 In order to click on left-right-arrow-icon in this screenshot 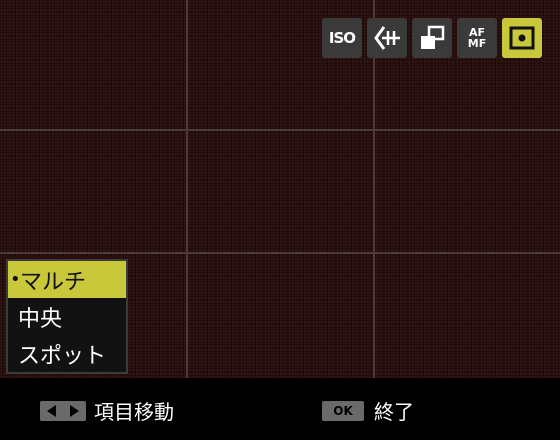, I will do `click(63, 410)`.